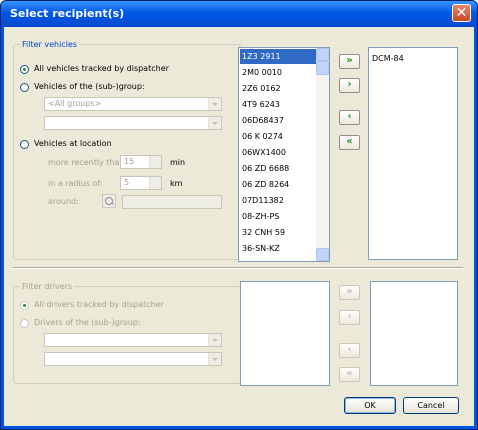 Image resolution: width=478 pixels, height=430 pixels. I want to click on list-item: 08-ZH-PS, so click(278, 216).